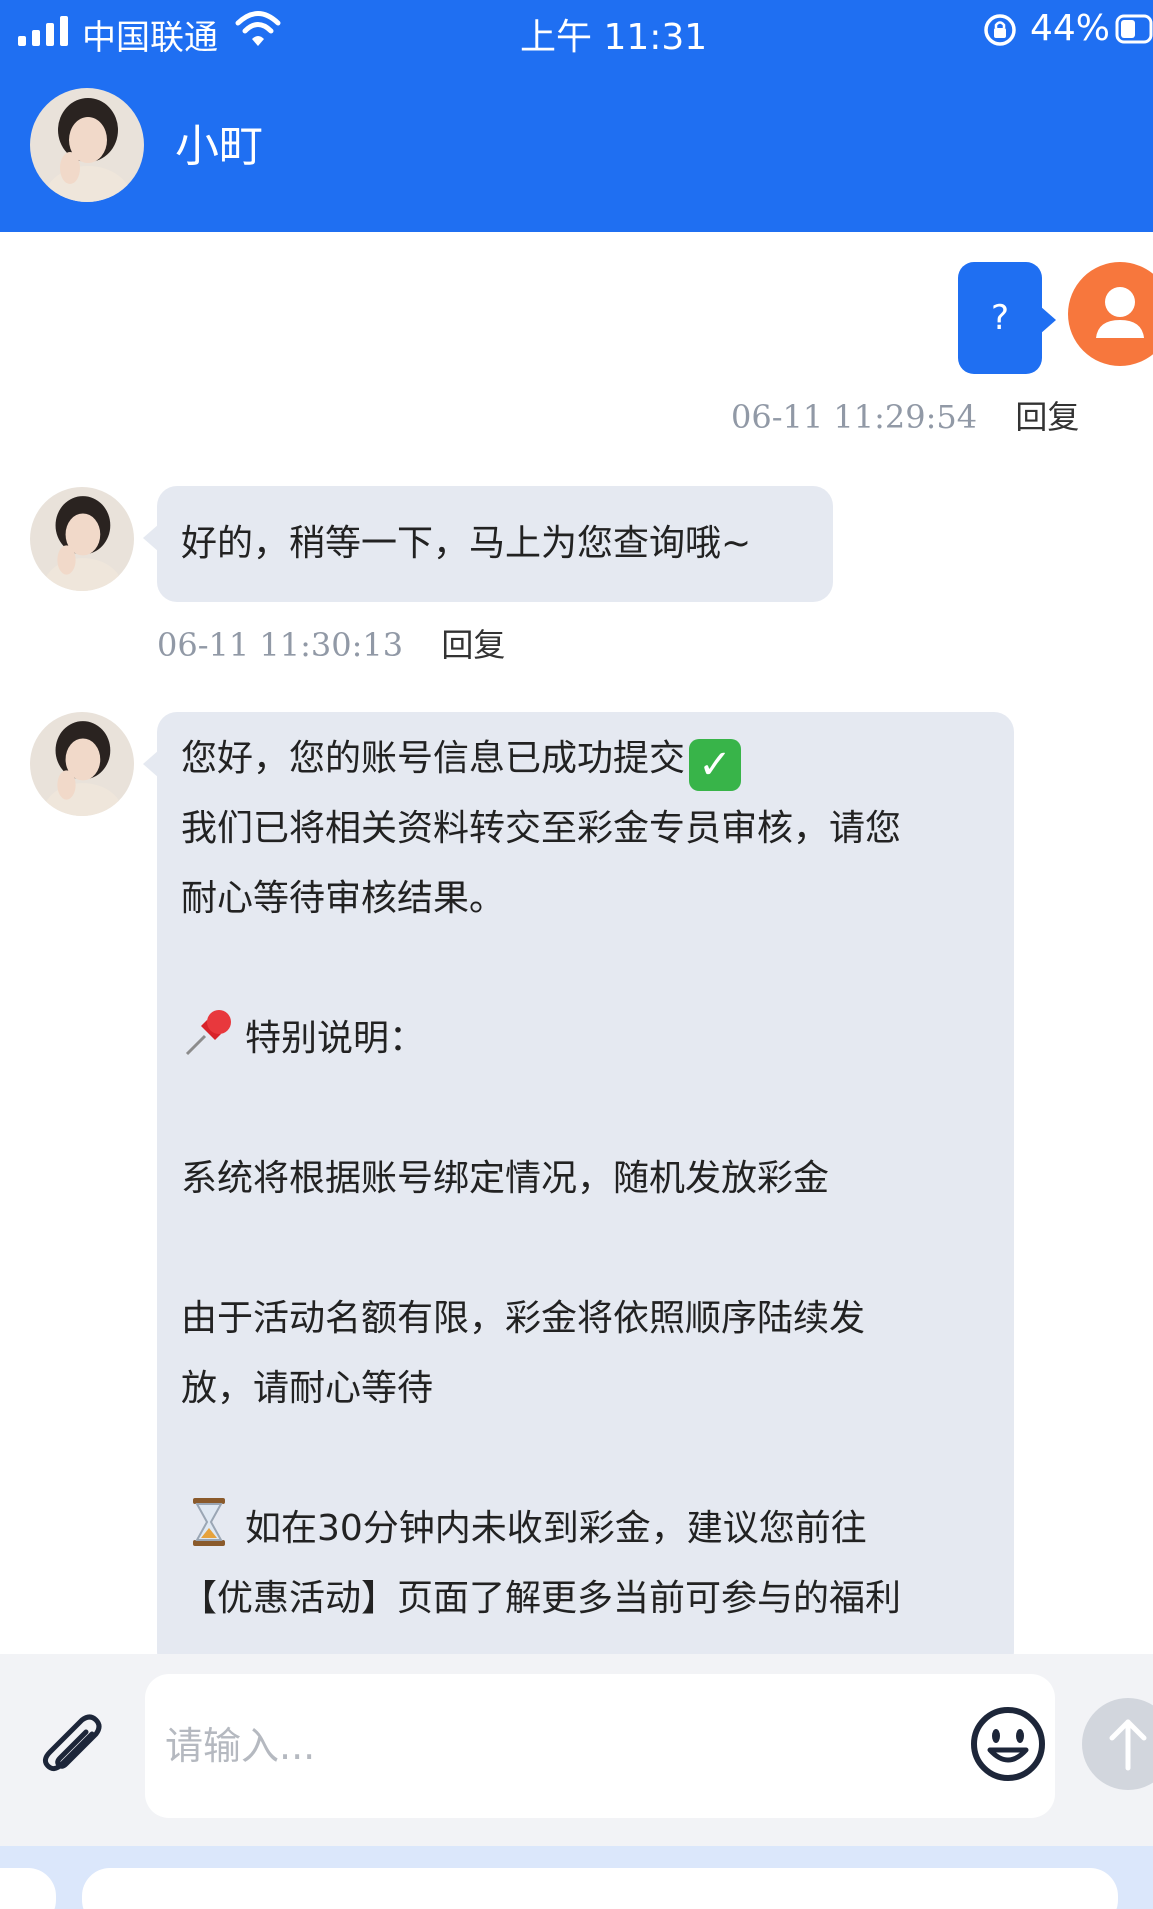 Image resolution: width=1153 pixels, height=1909 pixels. Describe the element at coordinates (335, 1038) in the screenshot. I see `message-line-text: 特别说明：` at that location.